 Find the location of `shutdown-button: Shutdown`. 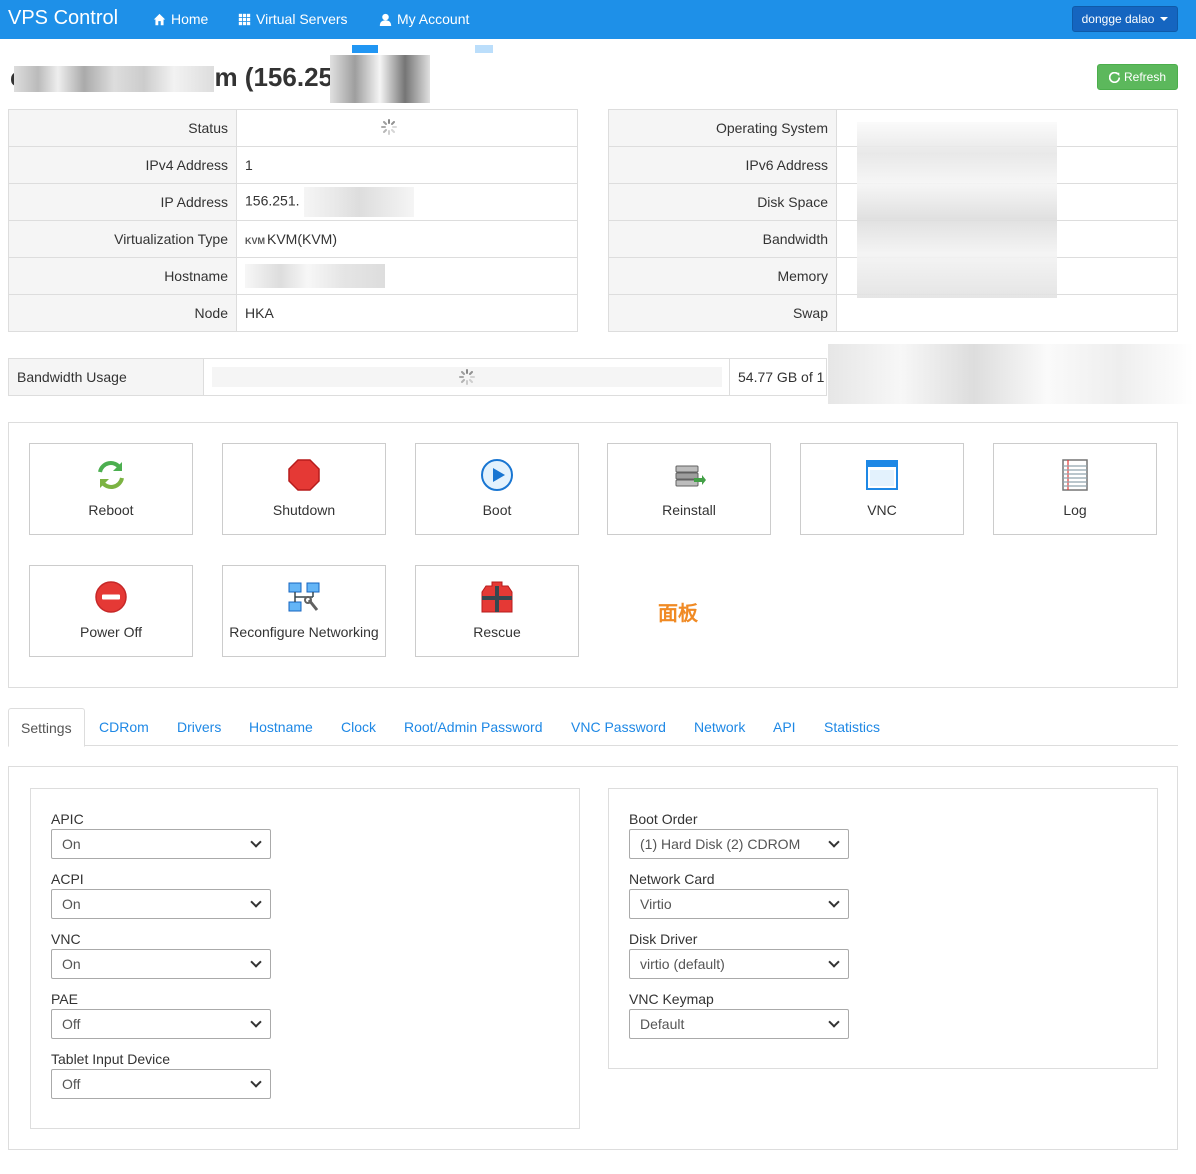

shutdown-button: Shutdown is located at coordinates (304, 489).